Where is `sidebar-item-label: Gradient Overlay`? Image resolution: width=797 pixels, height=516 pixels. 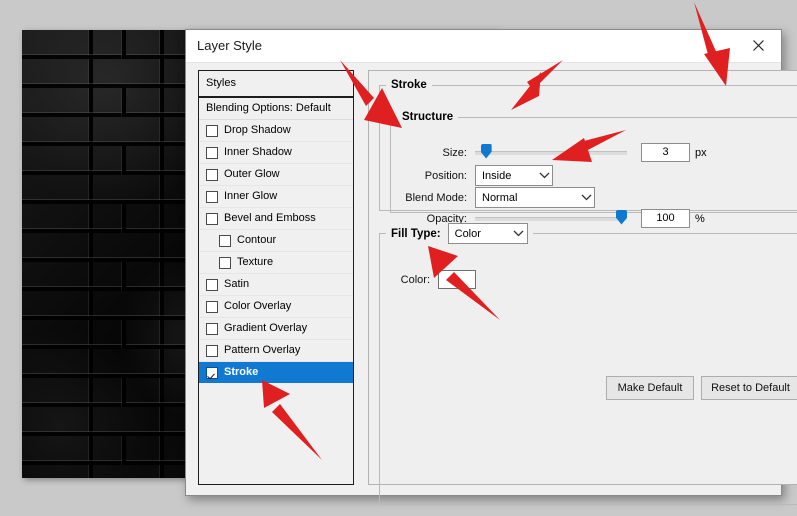 sidebar-item-label: Gradient Overlay is located at coordinates (266, 328).